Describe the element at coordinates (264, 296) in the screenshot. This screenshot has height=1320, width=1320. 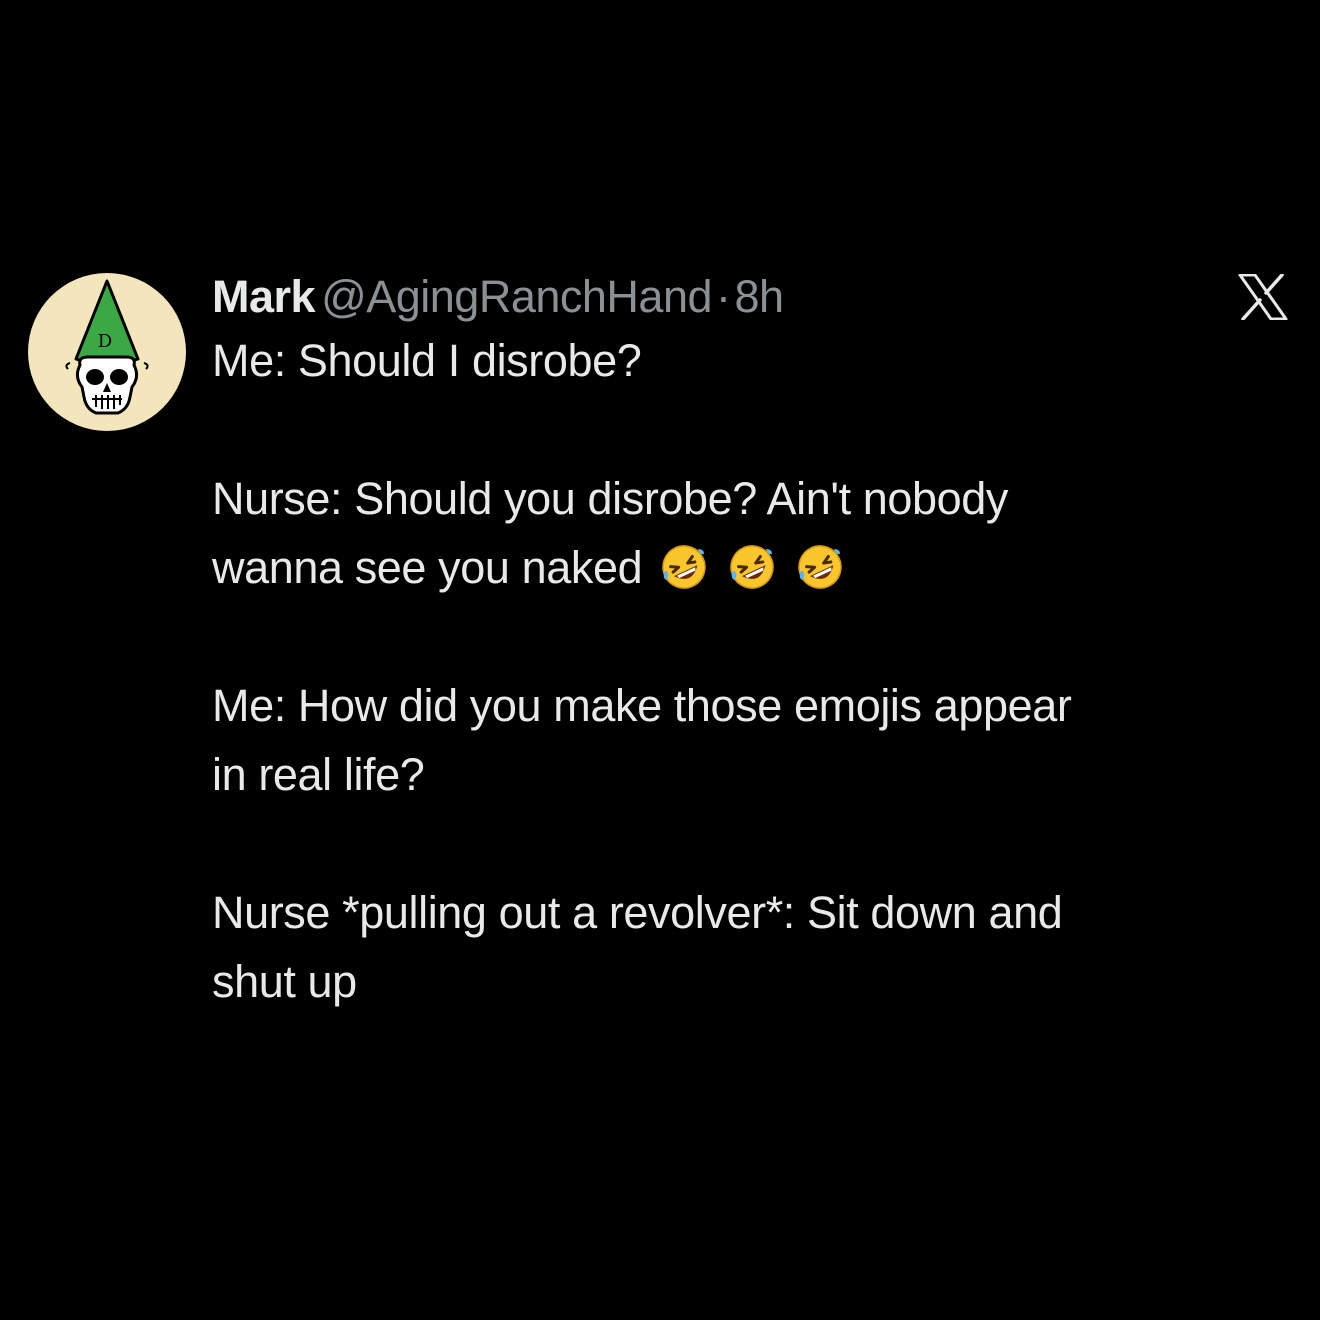
I see `author-name: Mark` at that location.